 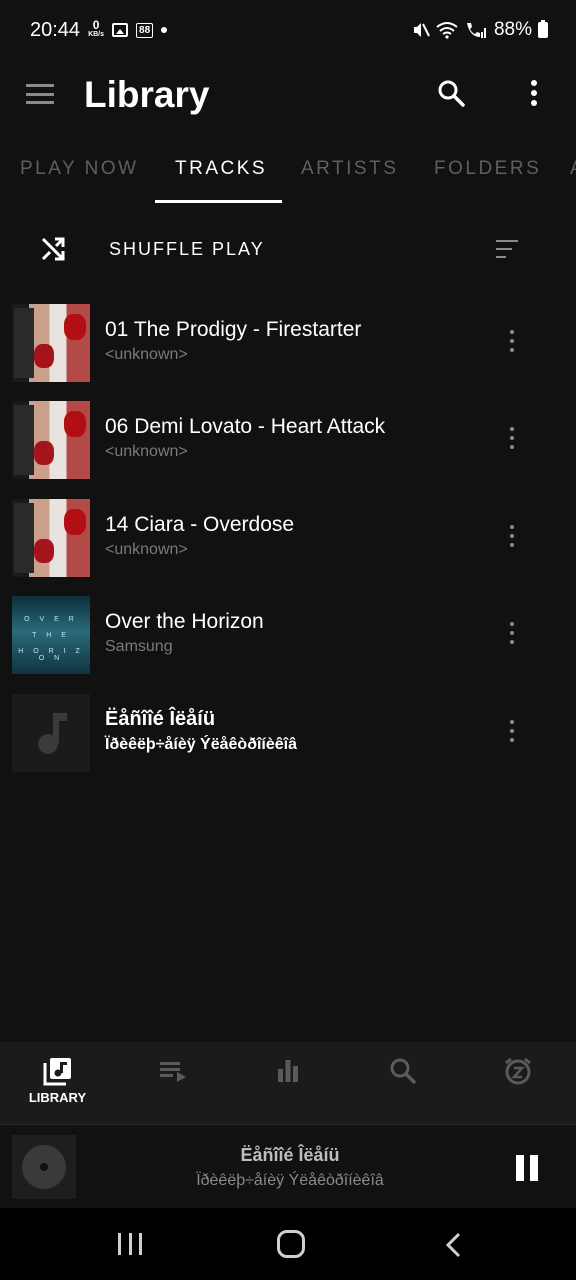 I want to click on track-row: Ëåñîîé Îëåíü Ïðèêëþ÷åíèÿ Ýëåêòðîíèêîâ, so click(x=288, y=731).